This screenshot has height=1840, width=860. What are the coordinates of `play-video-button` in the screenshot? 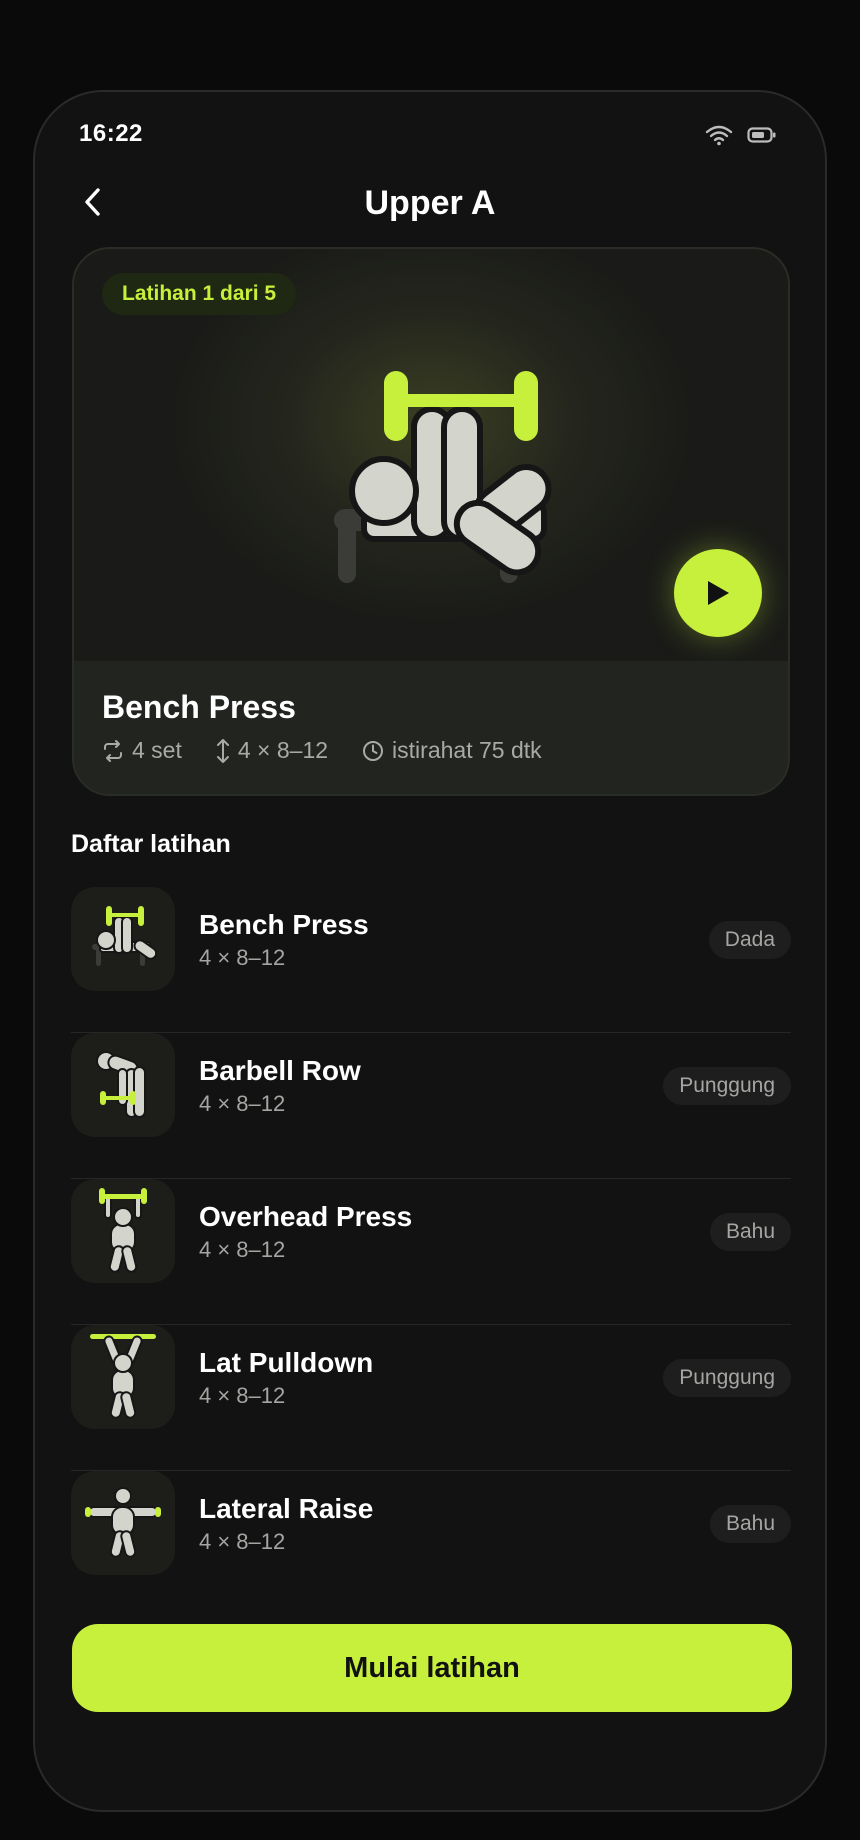 It's located at (718, 593).